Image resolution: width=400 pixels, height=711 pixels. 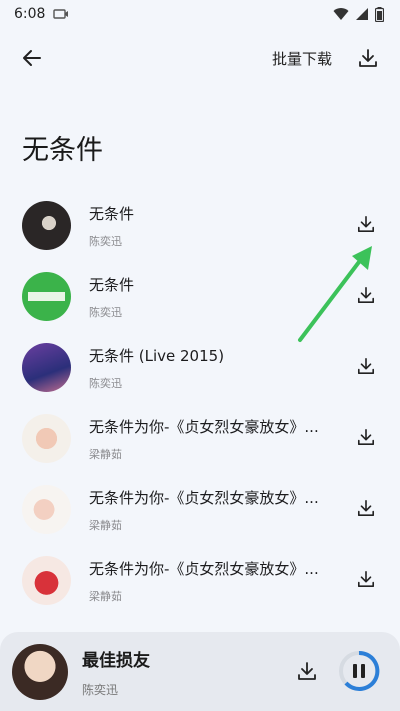 What do you see at coordinates (302, 58) in the screenshot?
I see `batch-download-button: 批量下载` at bounding box center [302, 58].